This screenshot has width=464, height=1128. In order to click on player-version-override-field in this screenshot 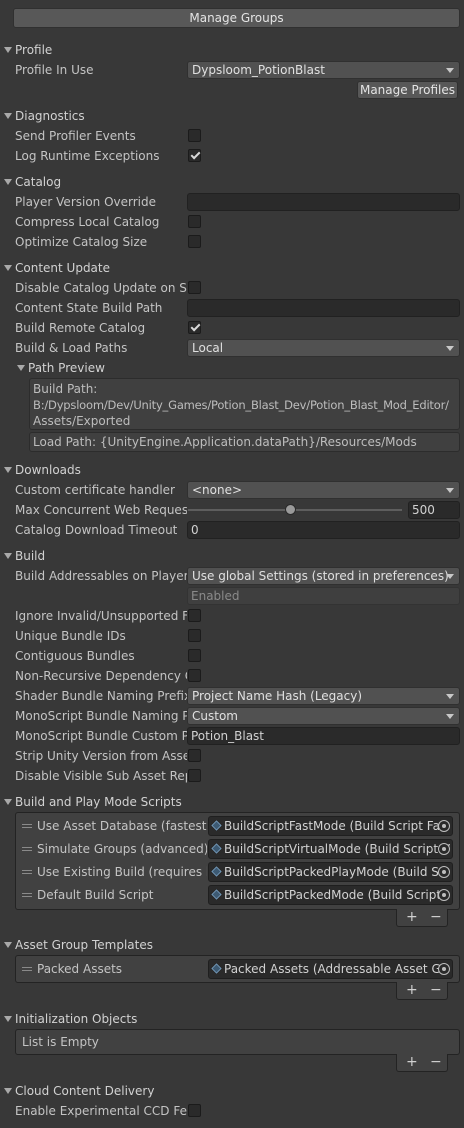, I will do `click(323, 202)`.